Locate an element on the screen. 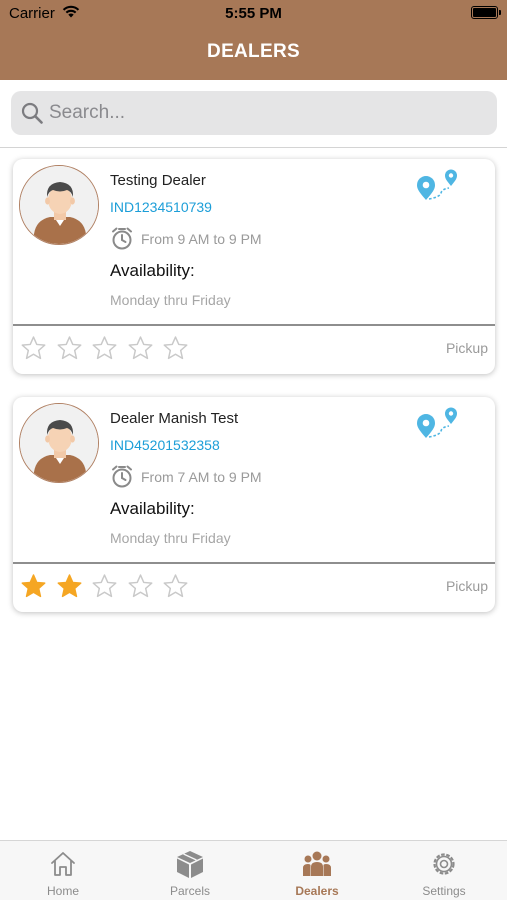 The width and height of the screenshot is (507, 900). tab-bar: Home Parcels Dealers Settings is located at coordinates (253, 870).